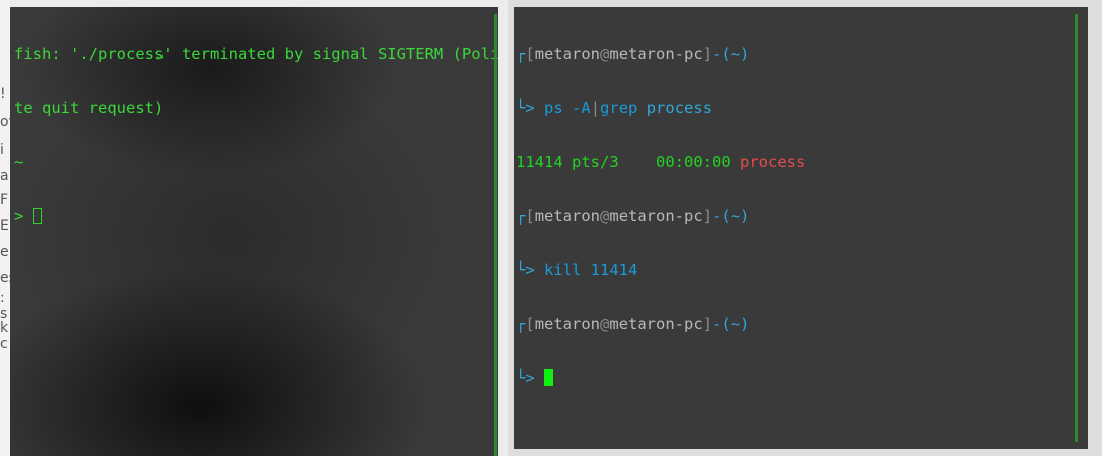  What do you see at coordinates (2, 150) in the screenshot?
I see `bg-text-fragment: i` at bounding box center [2, 150].